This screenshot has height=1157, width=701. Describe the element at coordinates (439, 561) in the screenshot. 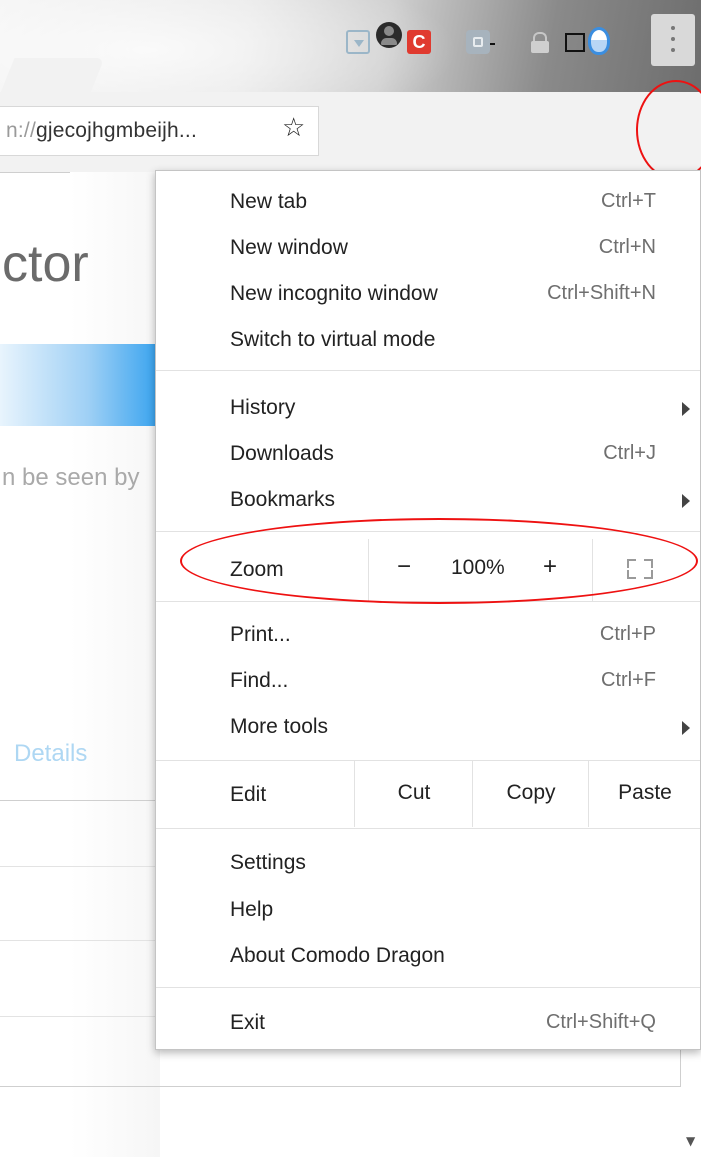

I see `highlight-circle-zoom` at that location.